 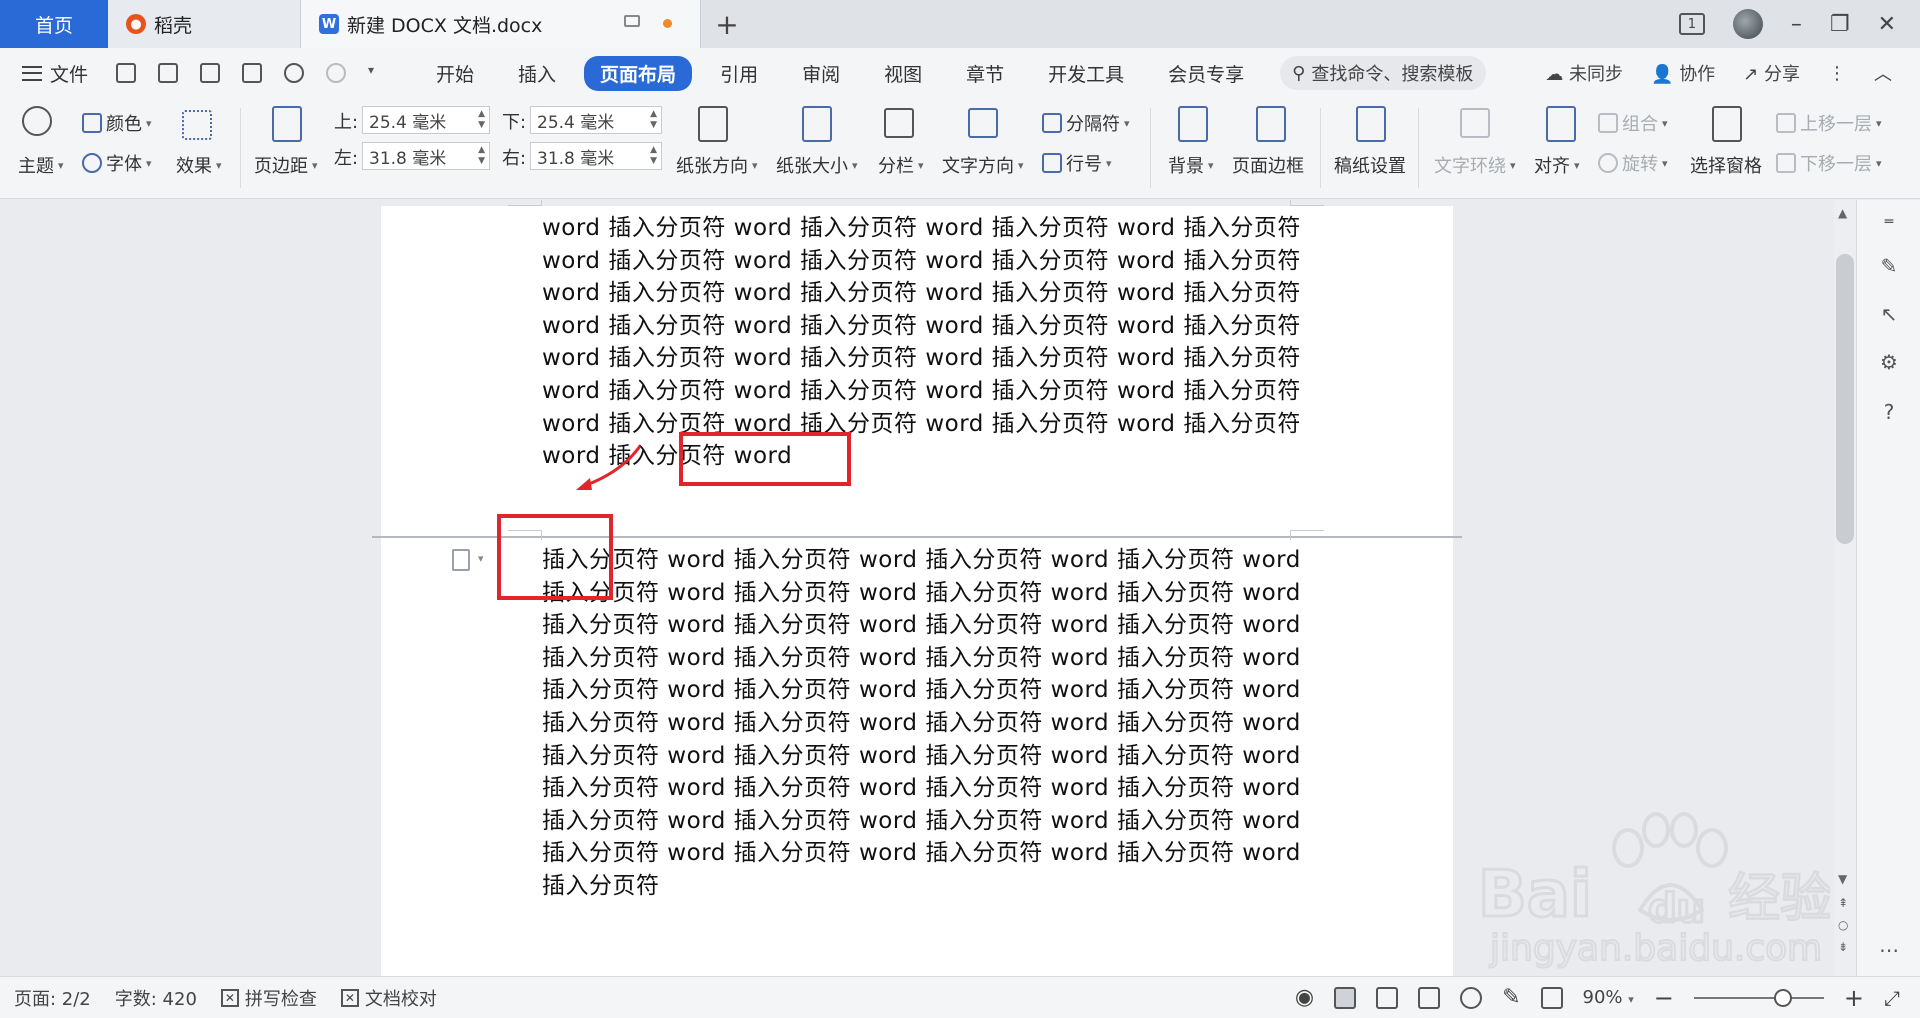 I want to click on right-margin-field: 31.8 毫米 ▲ ▼, so click(x=596, y=156).